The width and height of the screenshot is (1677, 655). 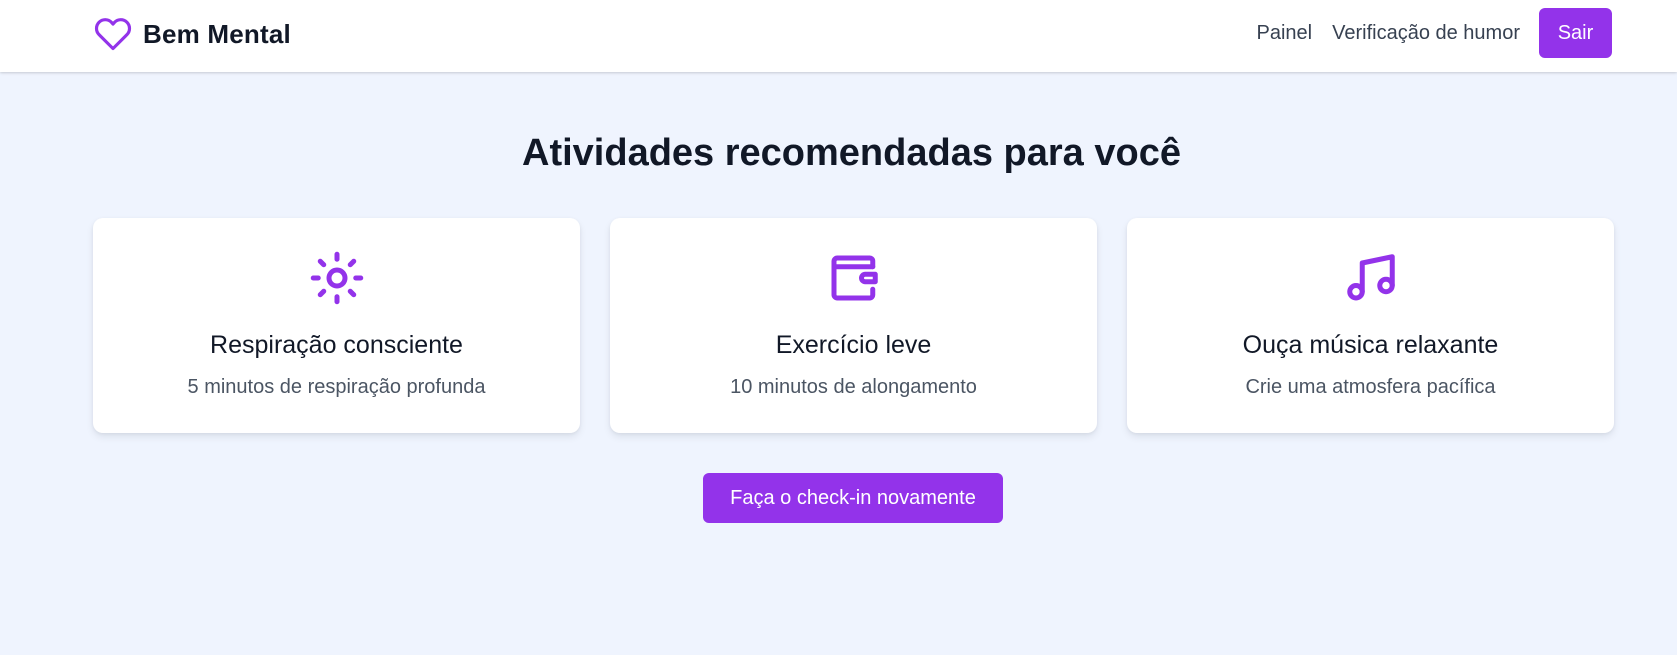 I want to click on page-title: Atividades recomendadas para você, so click(x=851, y=153).